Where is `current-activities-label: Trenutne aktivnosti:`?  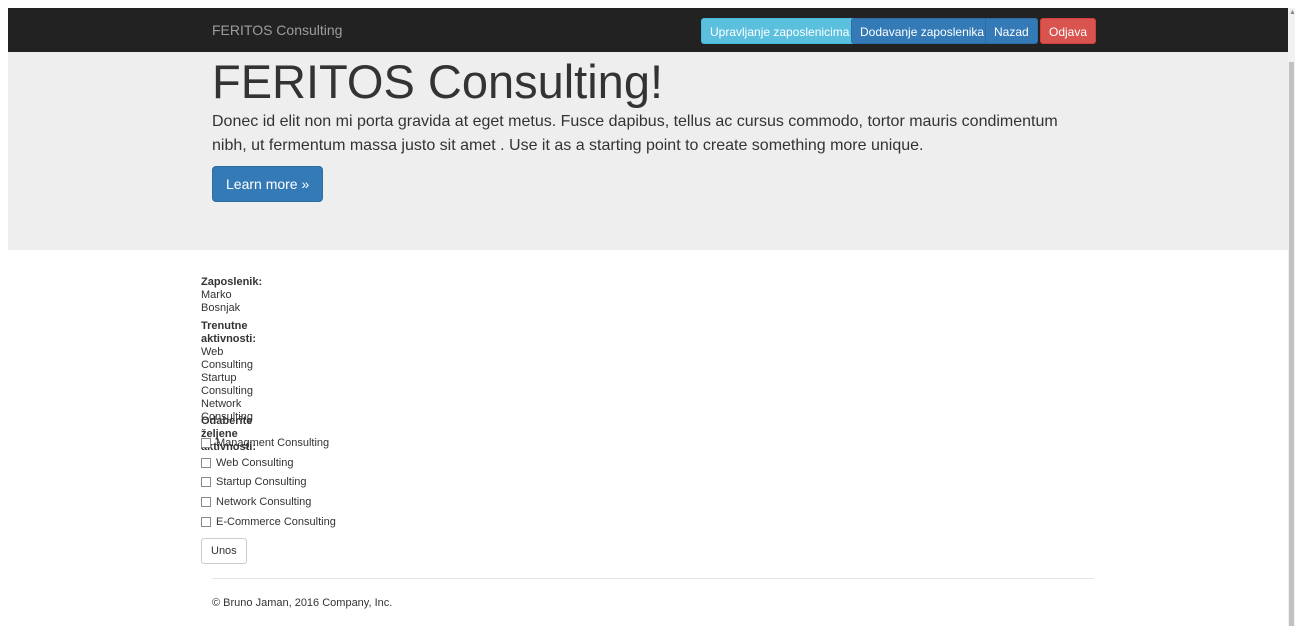 current-activities-label: Trenutne aktivnosti: is located at coordinates (229, 332).